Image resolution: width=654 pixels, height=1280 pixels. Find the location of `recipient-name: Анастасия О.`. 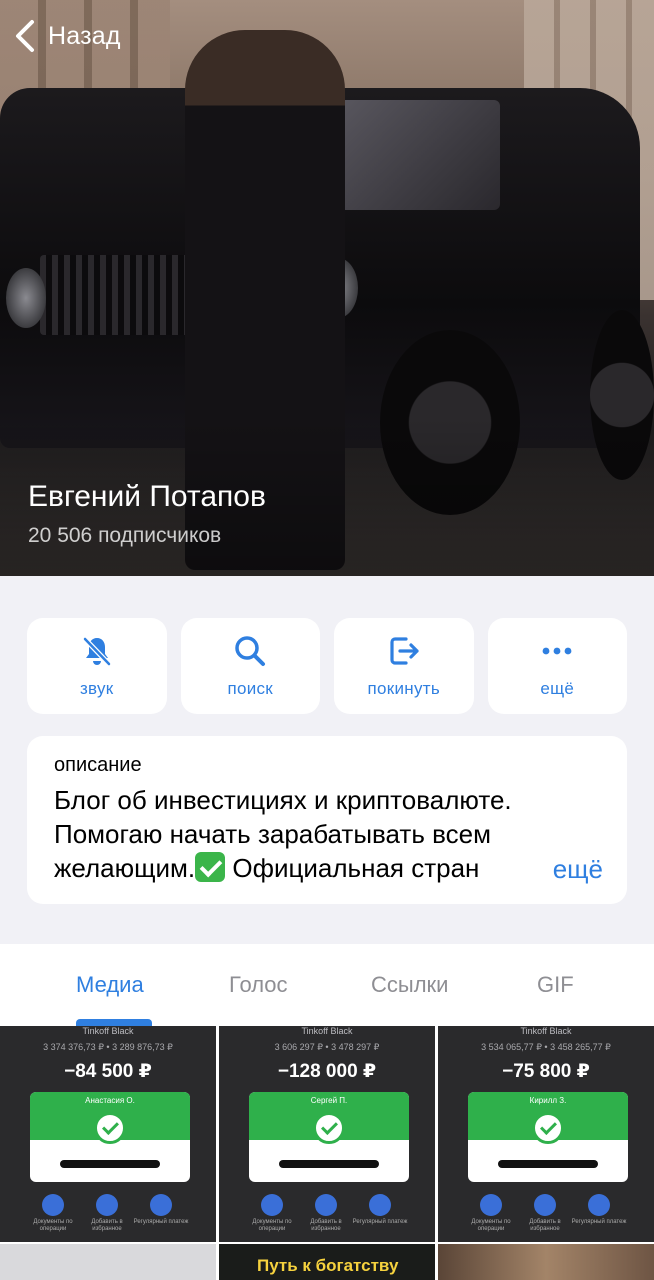

recipient-name: Анастасия О. is located at coordinates (110, 1100).